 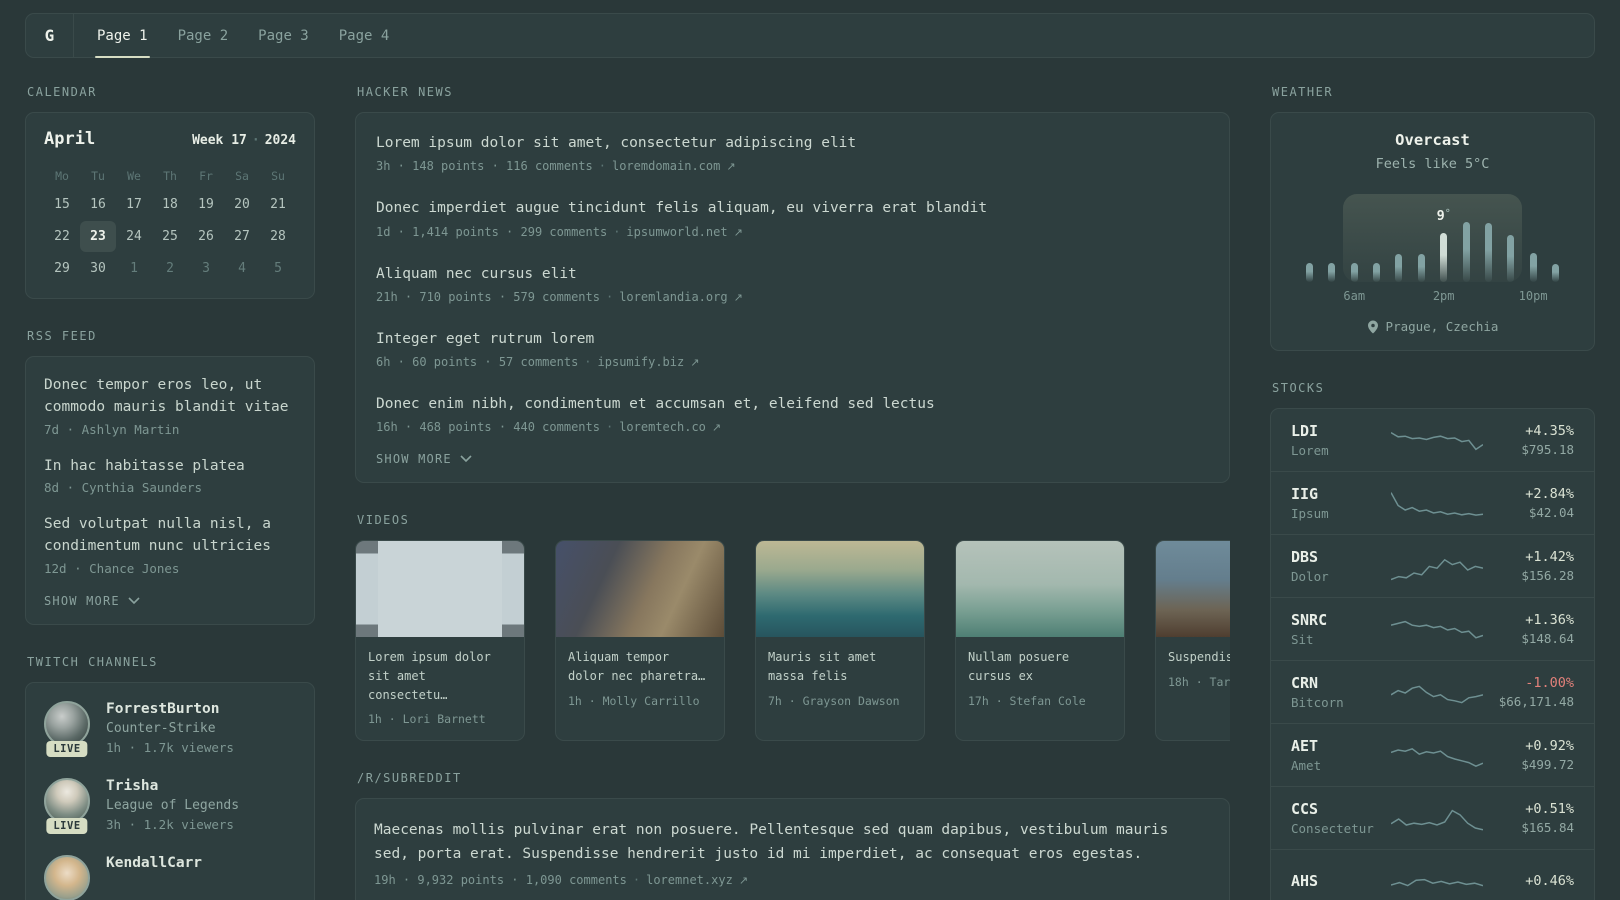 I want to click on stock-row: AET Amet +0.92% $499.72, so click(x=1432, y=754).